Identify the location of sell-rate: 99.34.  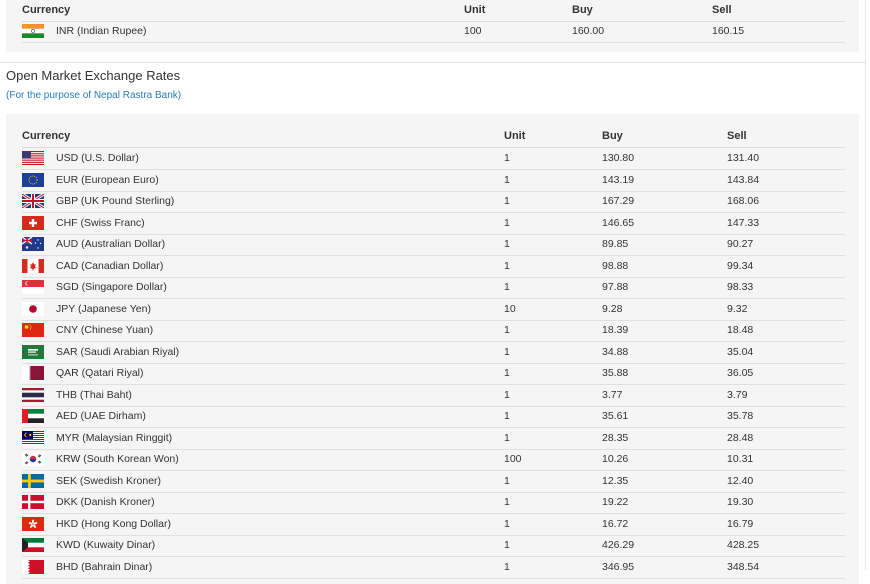
(740, 265).